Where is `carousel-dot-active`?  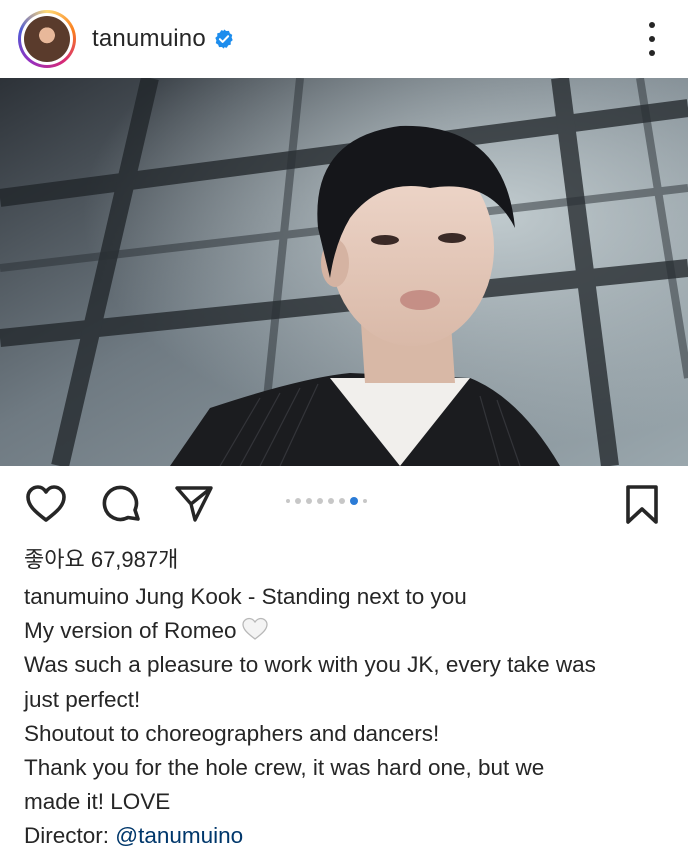 carousel-dot-active is located at coordinates (354, 501).